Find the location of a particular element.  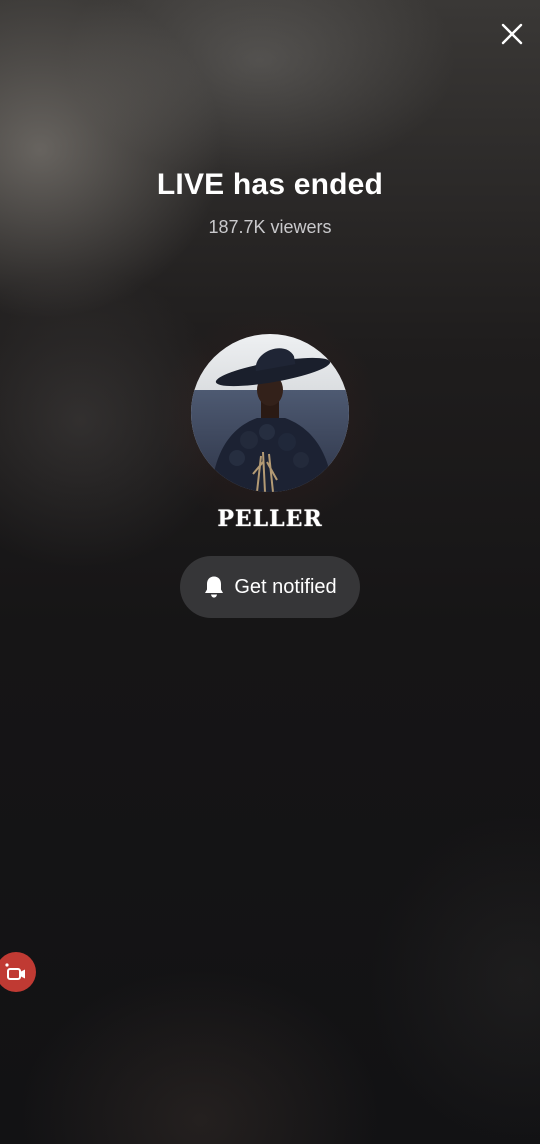

get-notified-button: Get notified is located at coordinates (270, 587).